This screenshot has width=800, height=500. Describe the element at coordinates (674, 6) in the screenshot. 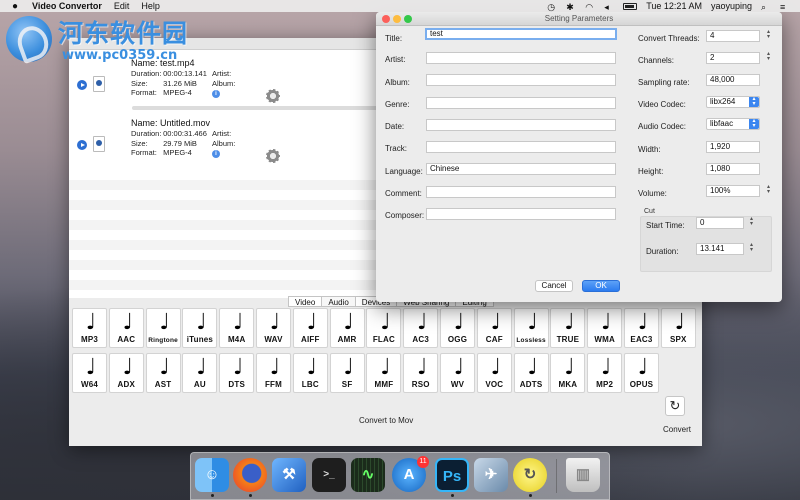

I see `menubar-clock: Tue 12:21 AM` at that location.